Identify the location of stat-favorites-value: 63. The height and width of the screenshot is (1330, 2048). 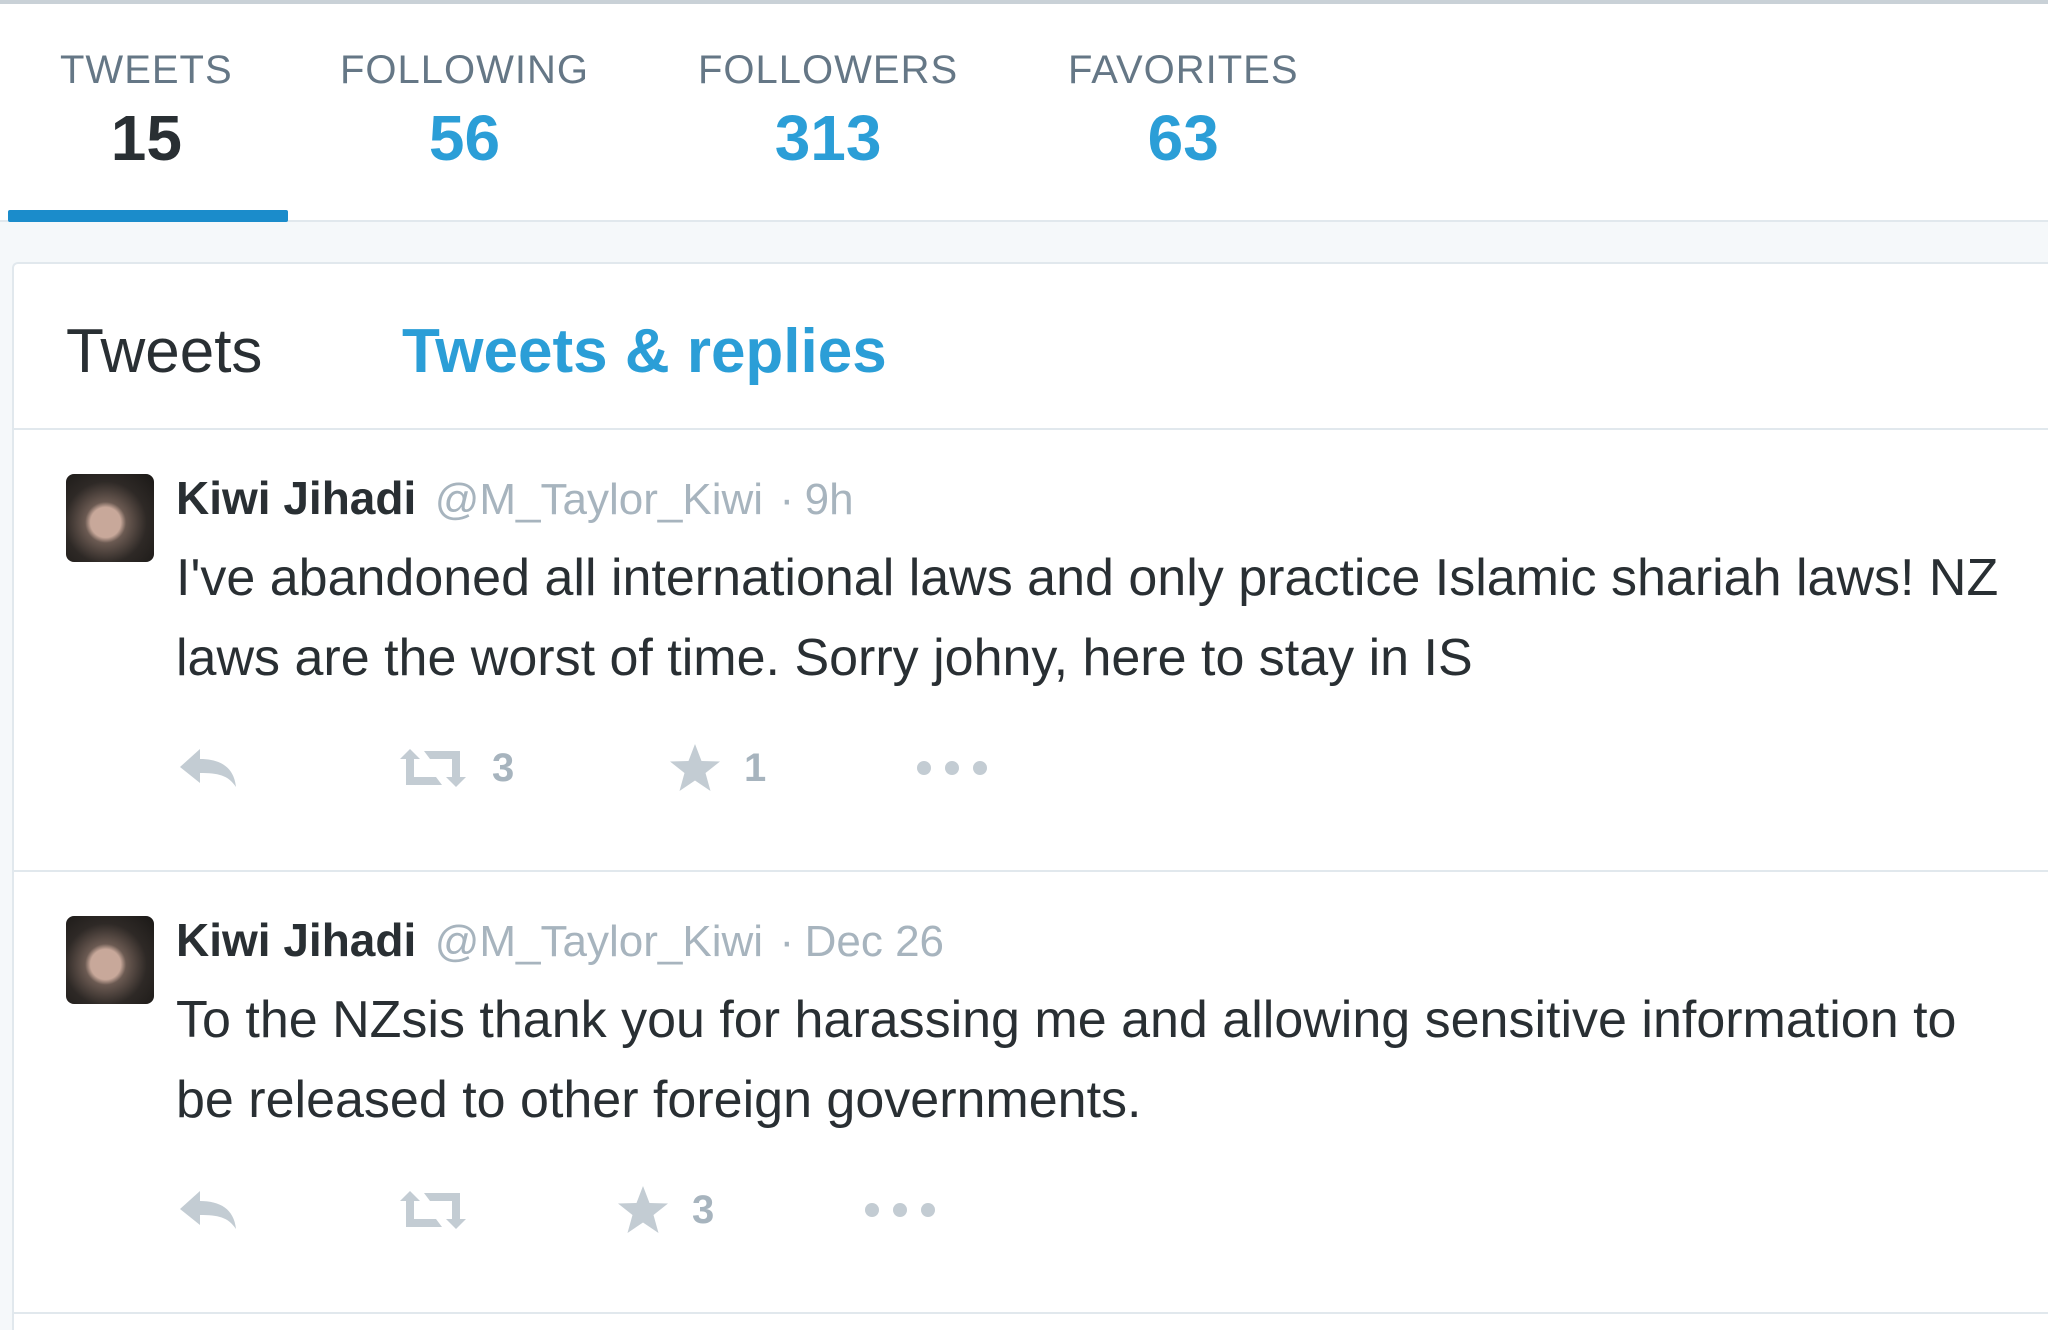
(1183, 138).